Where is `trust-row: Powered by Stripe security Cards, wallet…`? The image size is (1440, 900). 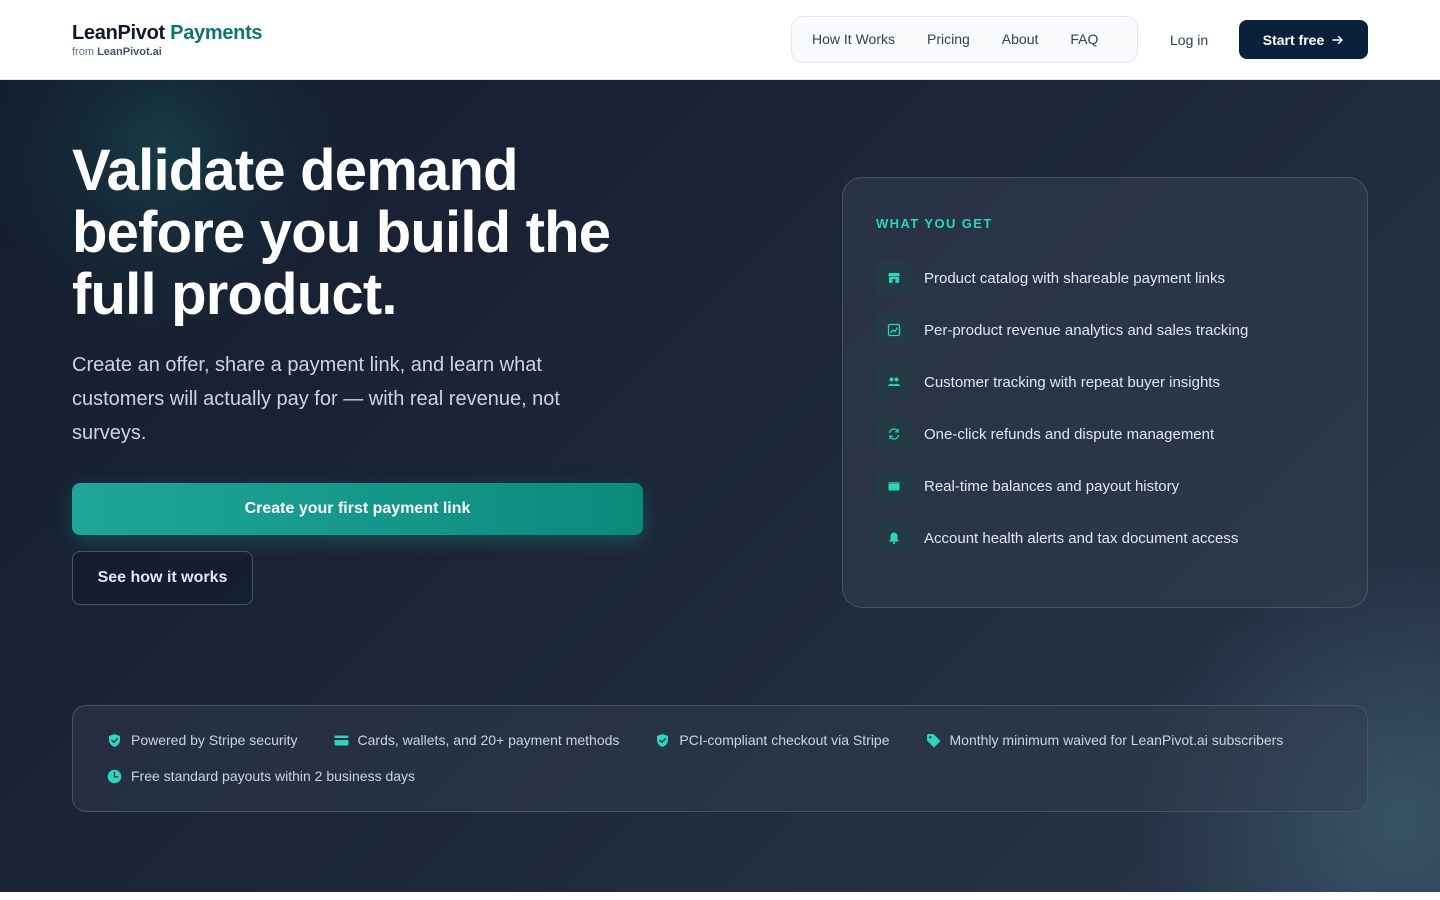
trust-row: Powered by Stripe security Cards, wallet… is located at coordinates (713, 740).